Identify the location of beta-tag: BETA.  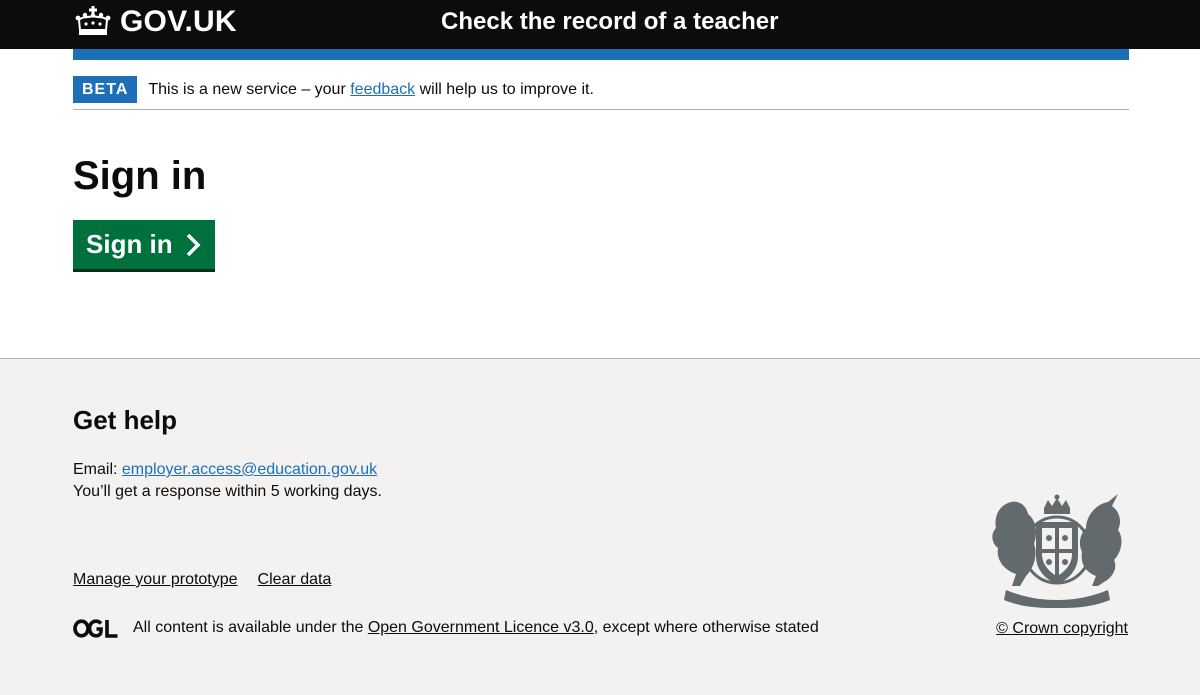
(105, 89).